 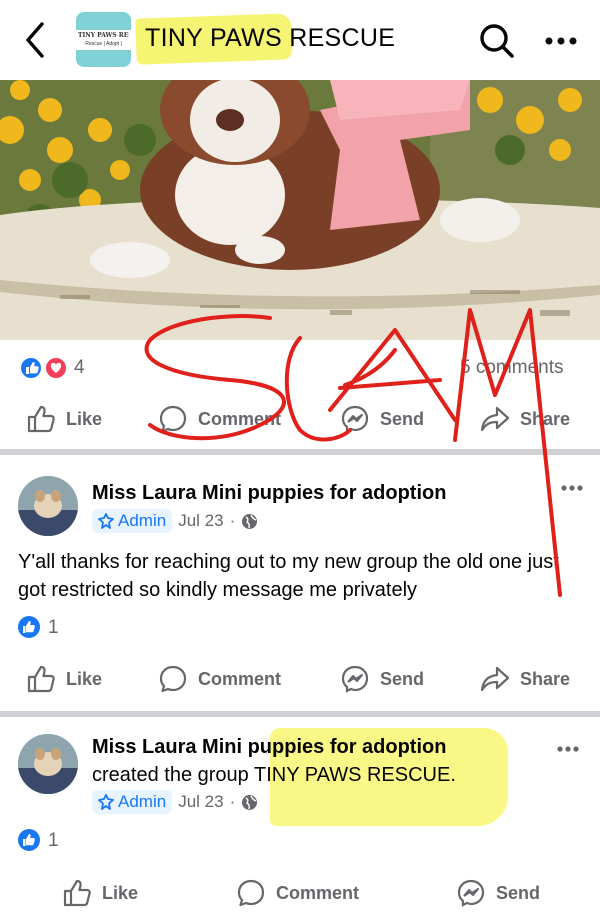 I want to click on group-created-line: created the group TINY PAWS RESCUE., so click(x=274, y=775).